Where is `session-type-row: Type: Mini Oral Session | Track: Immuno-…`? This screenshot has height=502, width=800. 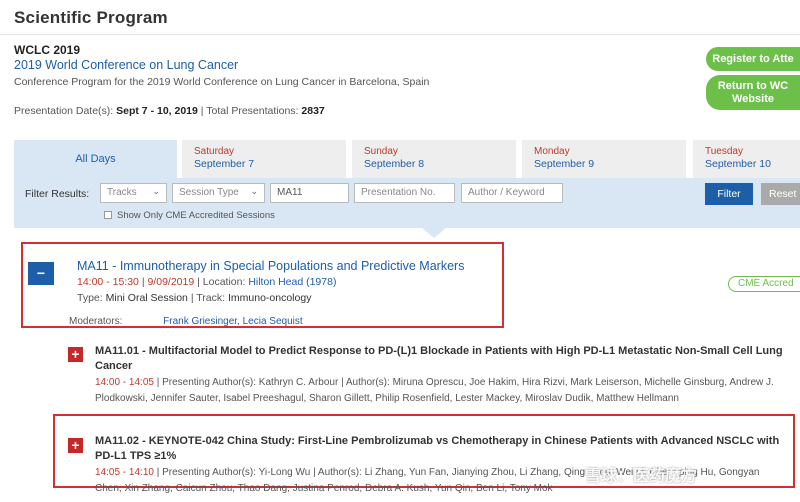 session-type-row: Type: Mini Oral Session | Track: Immuno-… is located at coordinates (194, 298).